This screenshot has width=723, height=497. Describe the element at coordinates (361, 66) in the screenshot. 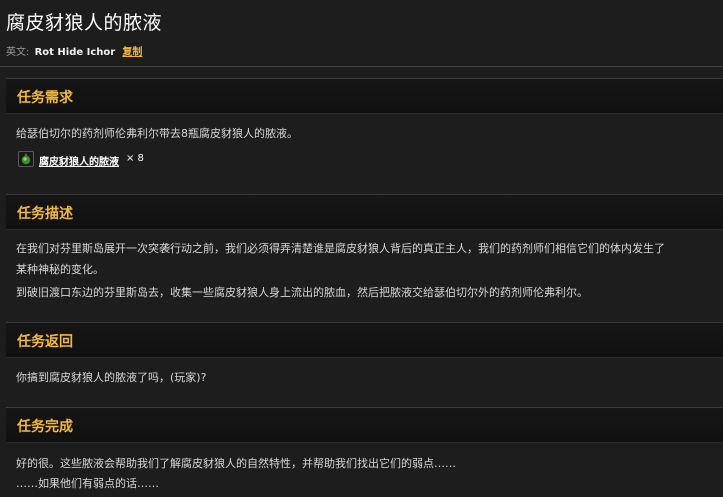

I see `title-divider` at that location.